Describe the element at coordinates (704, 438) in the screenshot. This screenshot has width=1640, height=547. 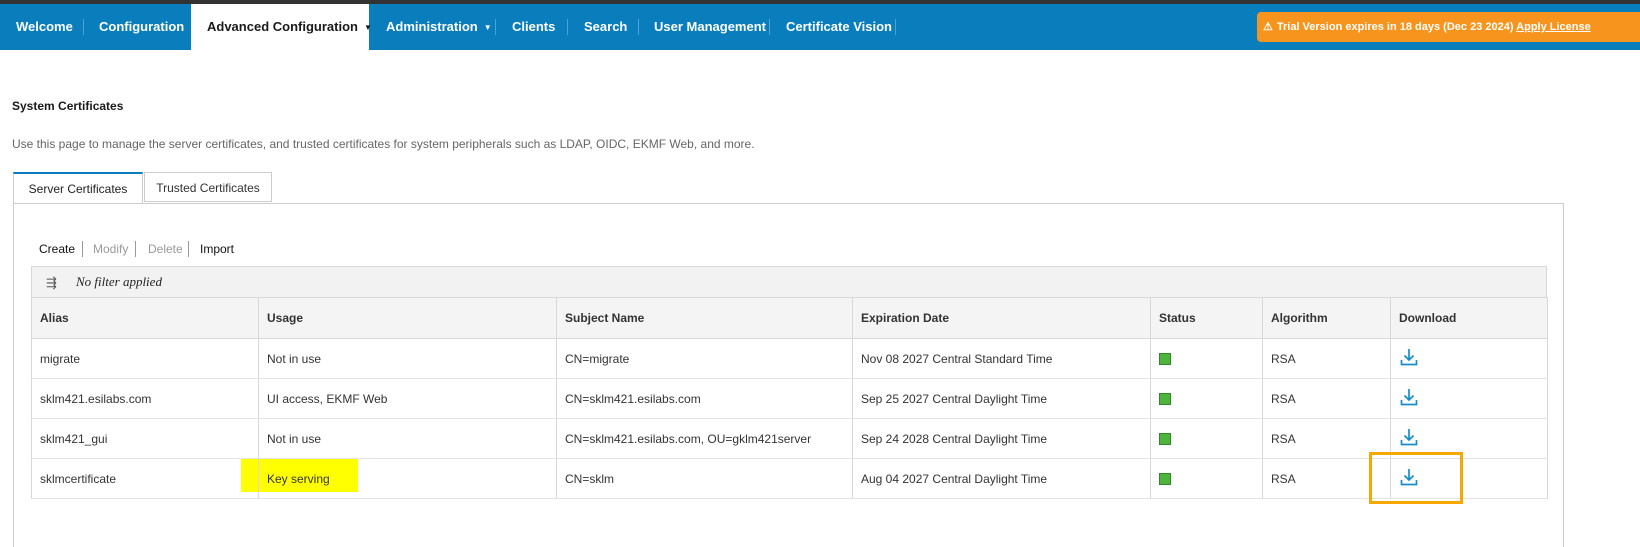
I see `cell-subject: CN=sklm421.esilabs.com, OU=gklm421server` at that location.